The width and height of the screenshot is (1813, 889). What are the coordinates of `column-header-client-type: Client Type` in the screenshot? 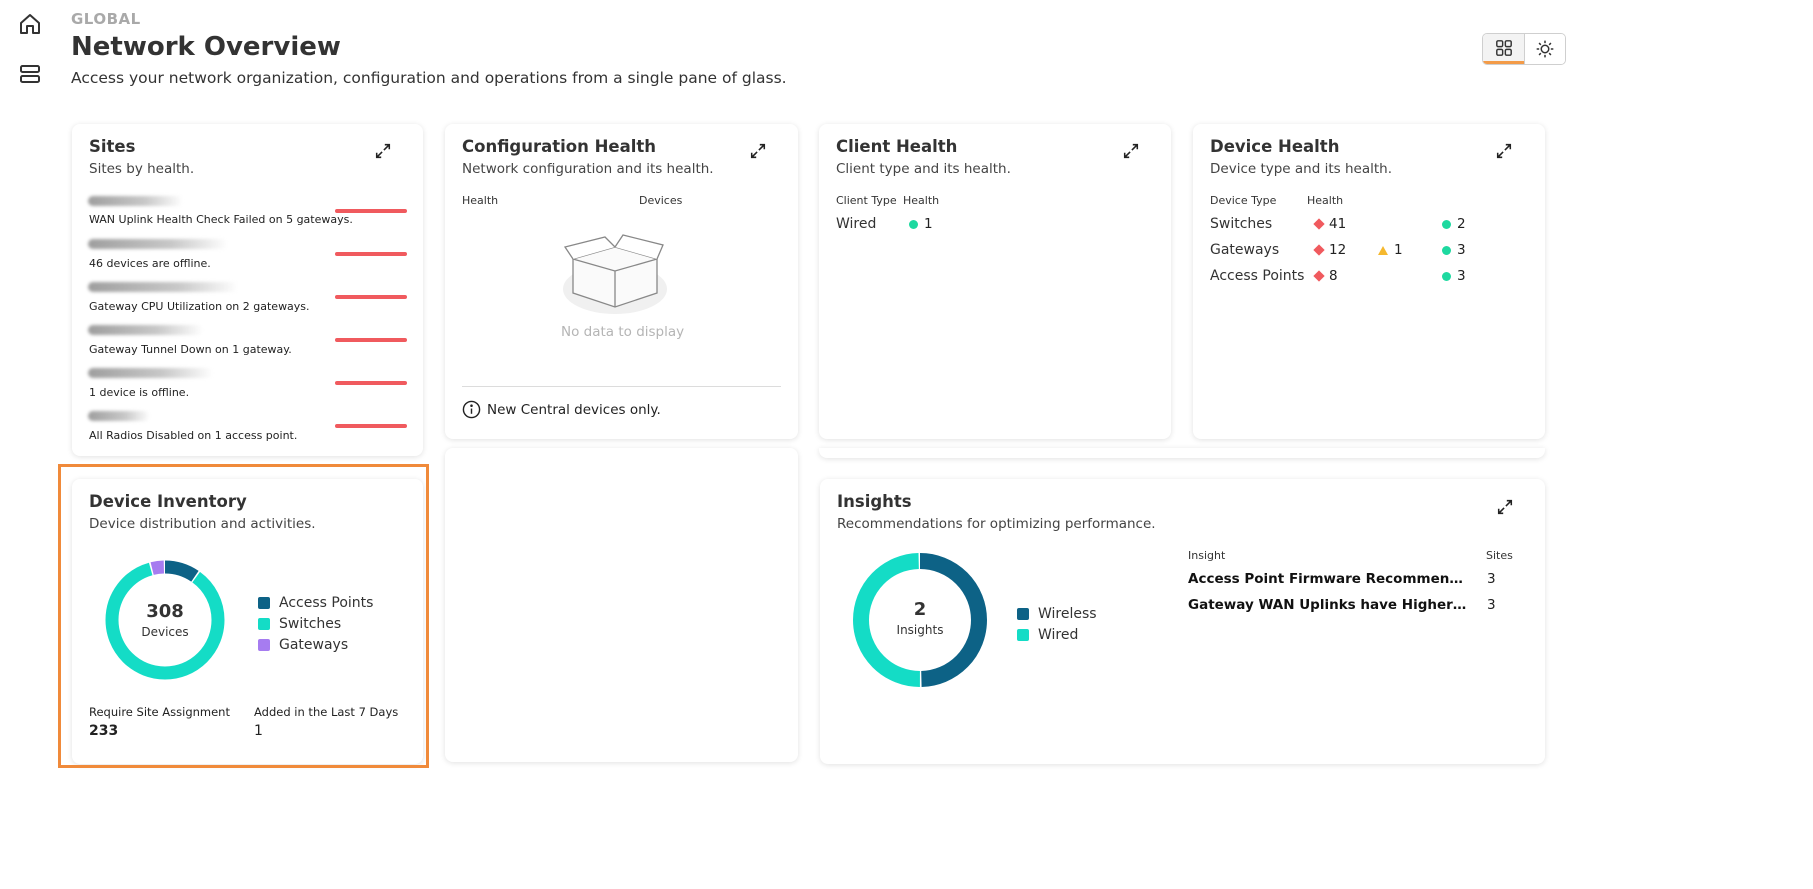 It's located at (866, 200).